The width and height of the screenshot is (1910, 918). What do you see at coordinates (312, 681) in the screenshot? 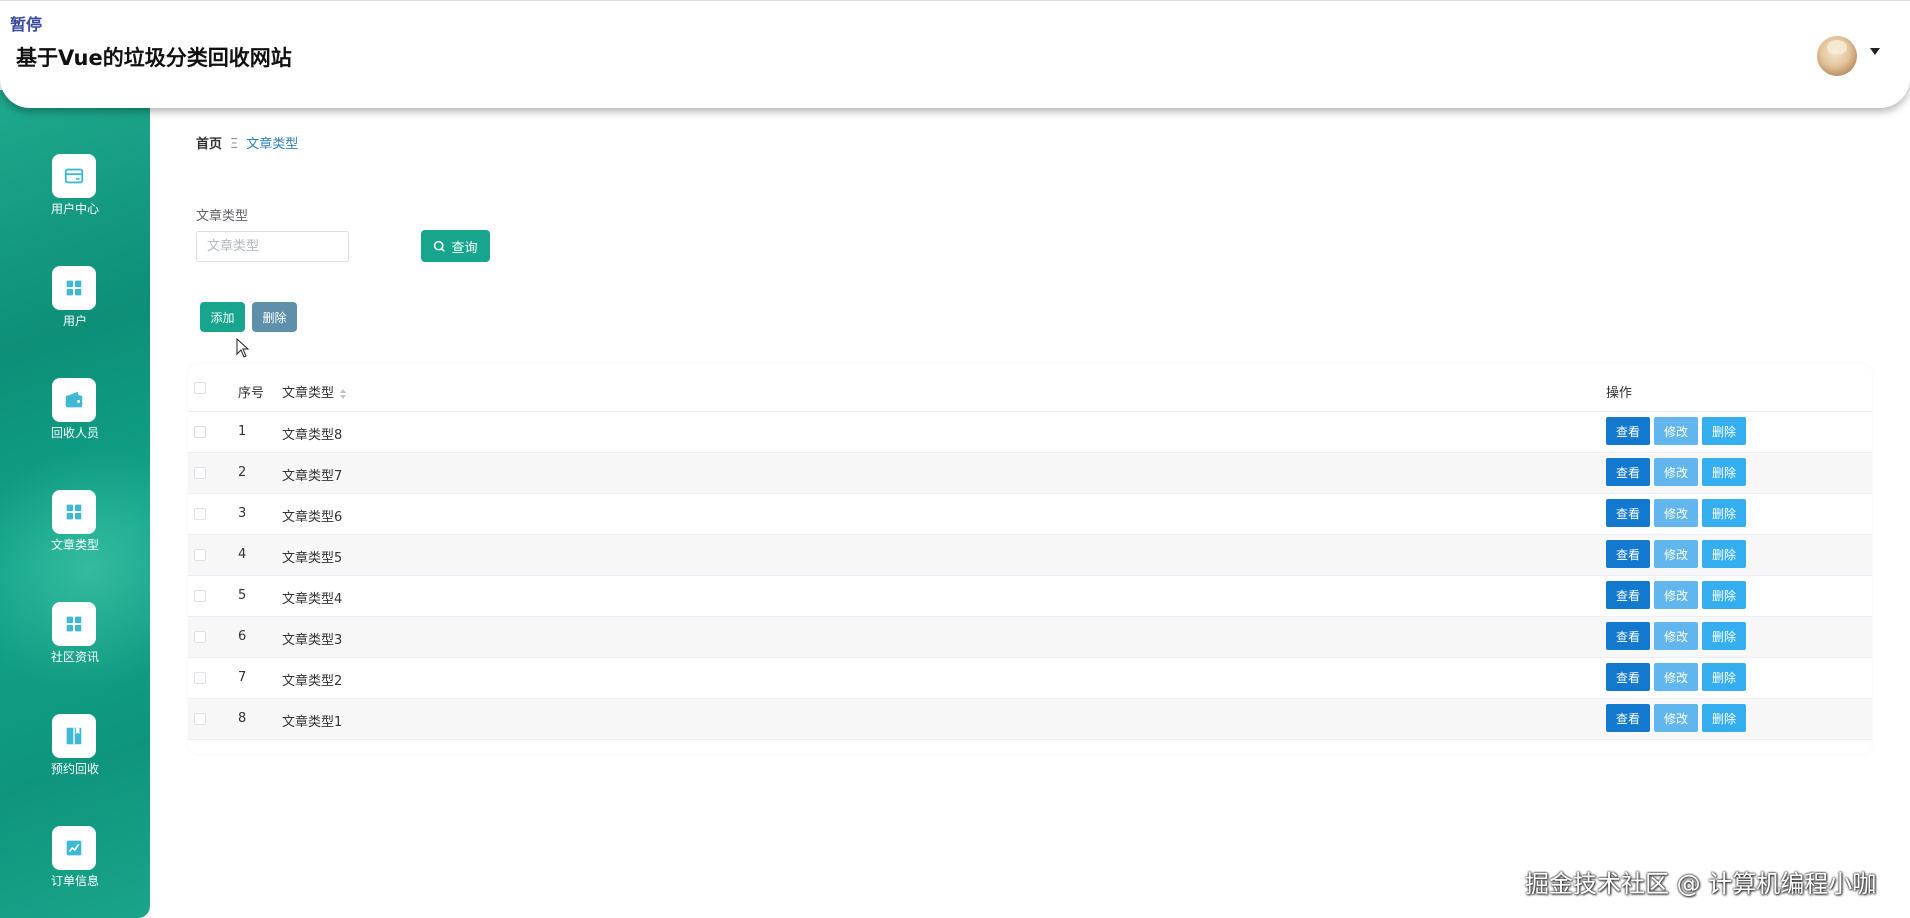
I see `row-type: 文章类型2` at bounding box center [312, 681].